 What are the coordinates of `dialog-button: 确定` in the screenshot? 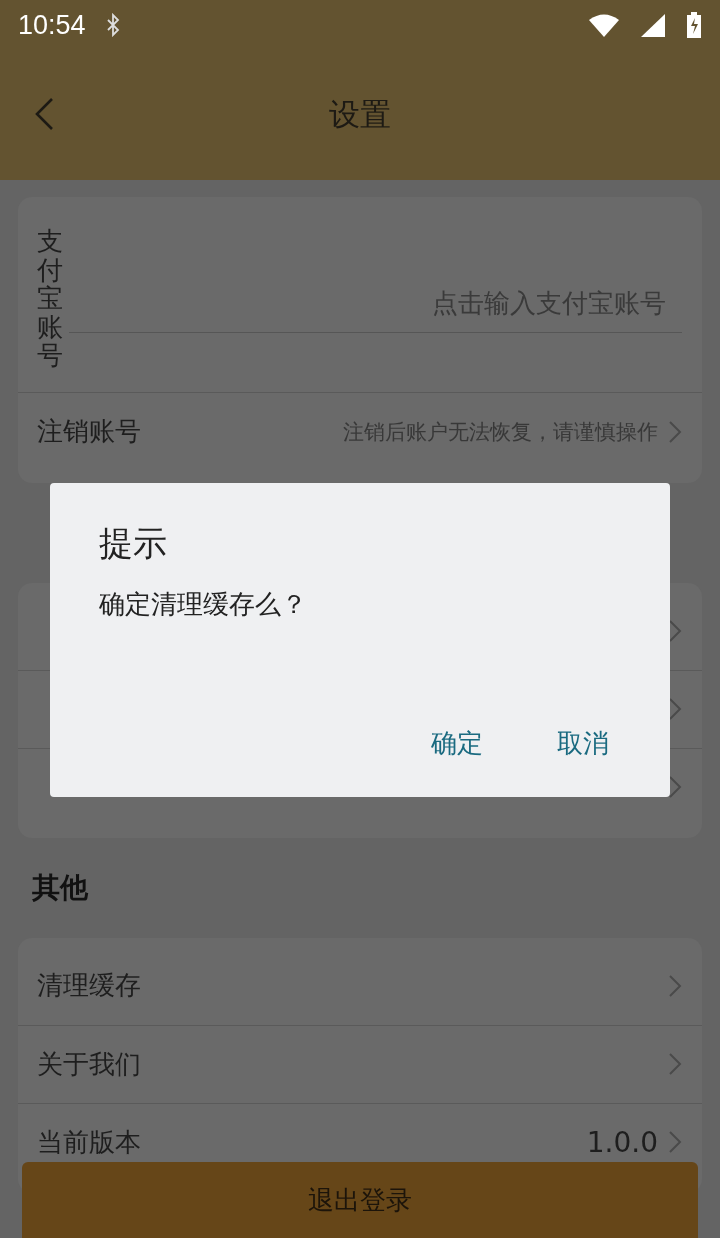 It's located at (457, 743).